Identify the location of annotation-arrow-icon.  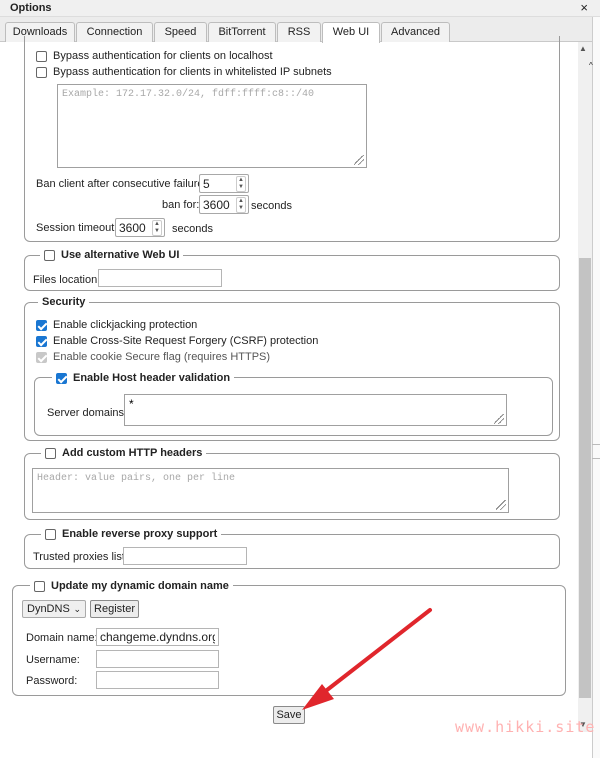
(367, 659).